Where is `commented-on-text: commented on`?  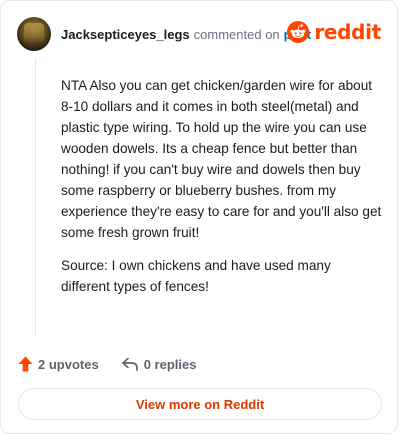
commented-on-text: commented on is located at coordinates (236, 34).